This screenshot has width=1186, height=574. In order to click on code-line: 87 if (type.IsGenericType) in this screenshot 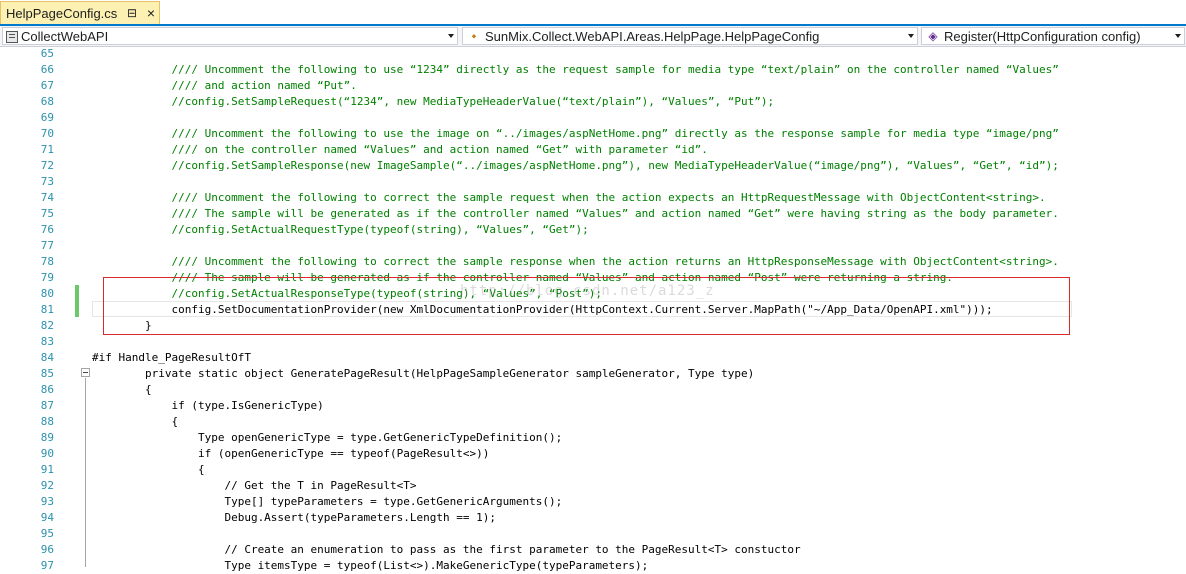, I will do `click(593, 406)`.